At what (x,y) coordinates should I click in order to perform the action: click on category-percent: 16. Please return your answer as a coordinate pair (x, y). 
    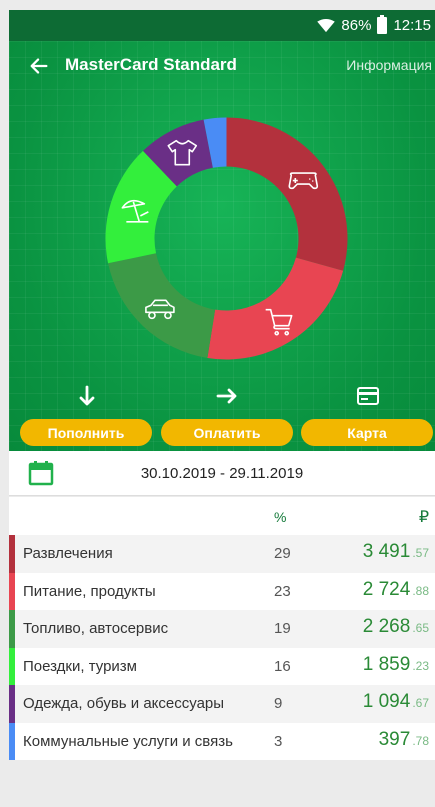
    Looking at the image, I should click on (282, 666).